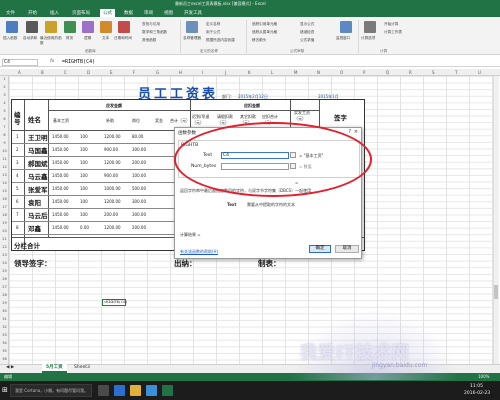 The width and height of the screenshot is (500, 400). I want to click on recent-functions-icon, so click(51, 27).